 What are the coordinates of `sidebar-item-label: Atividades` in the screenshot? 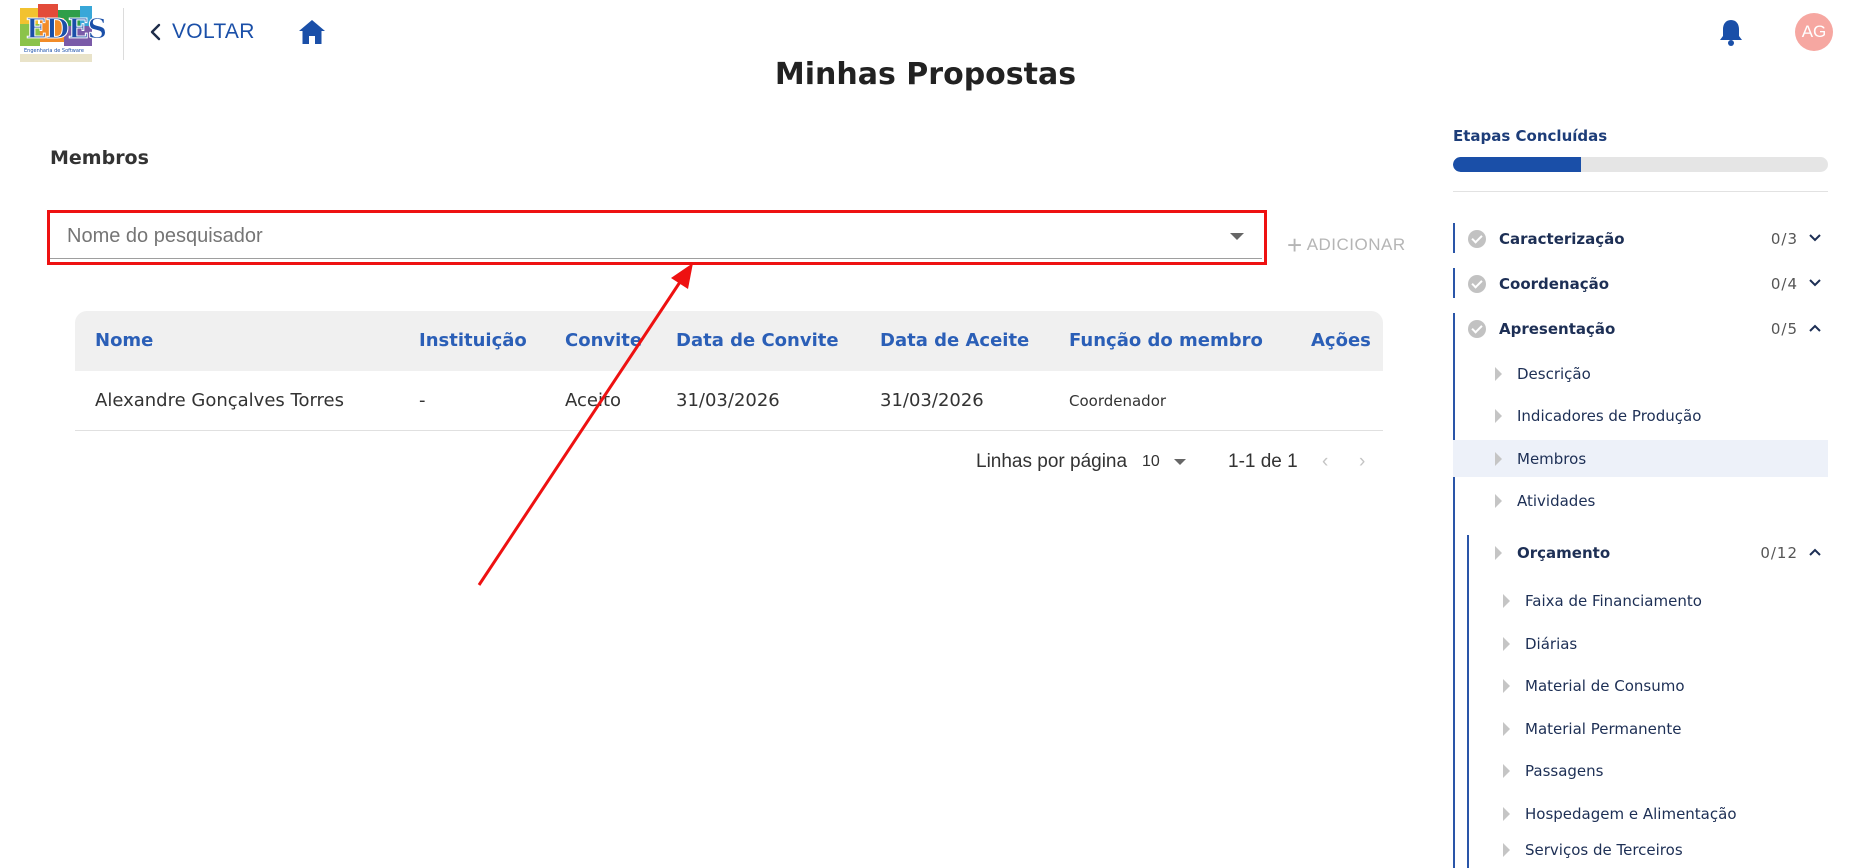 It's located at (1556, 501).